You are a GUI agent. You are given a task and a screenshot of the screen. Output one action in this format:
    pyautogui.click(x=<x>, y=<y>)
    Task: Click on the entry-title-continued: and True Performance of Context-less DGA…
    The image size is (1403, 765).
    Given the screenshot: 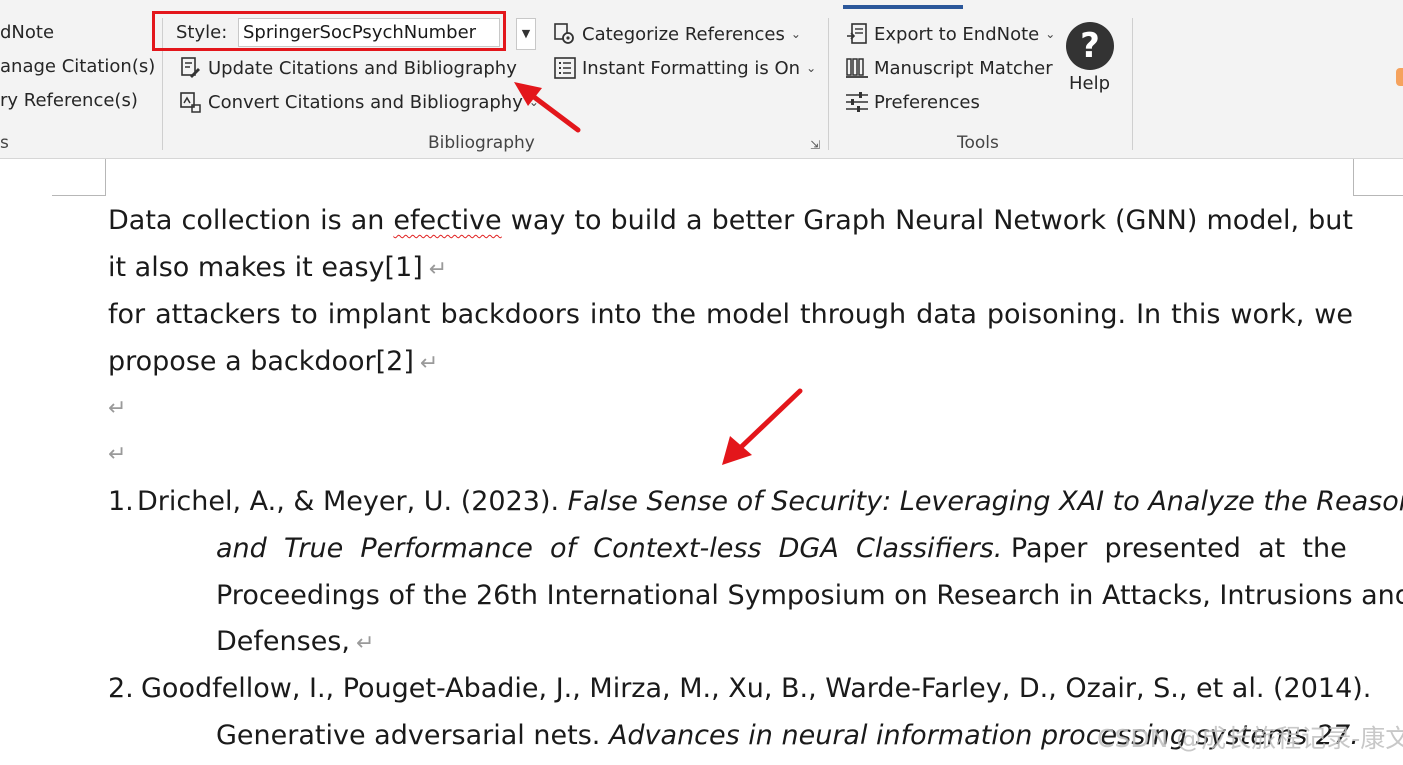 What is the action you would take?
    pyautogui.click(x=609, y=548)
    